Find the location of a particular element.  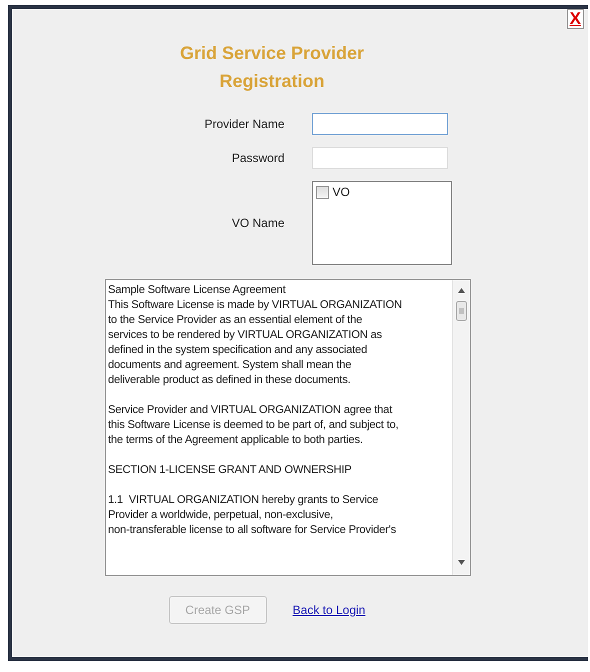

license-paragraph: SECTION 1-LICENSE GRANT AND OWNERSHIP is located at coordinates (230, 470).